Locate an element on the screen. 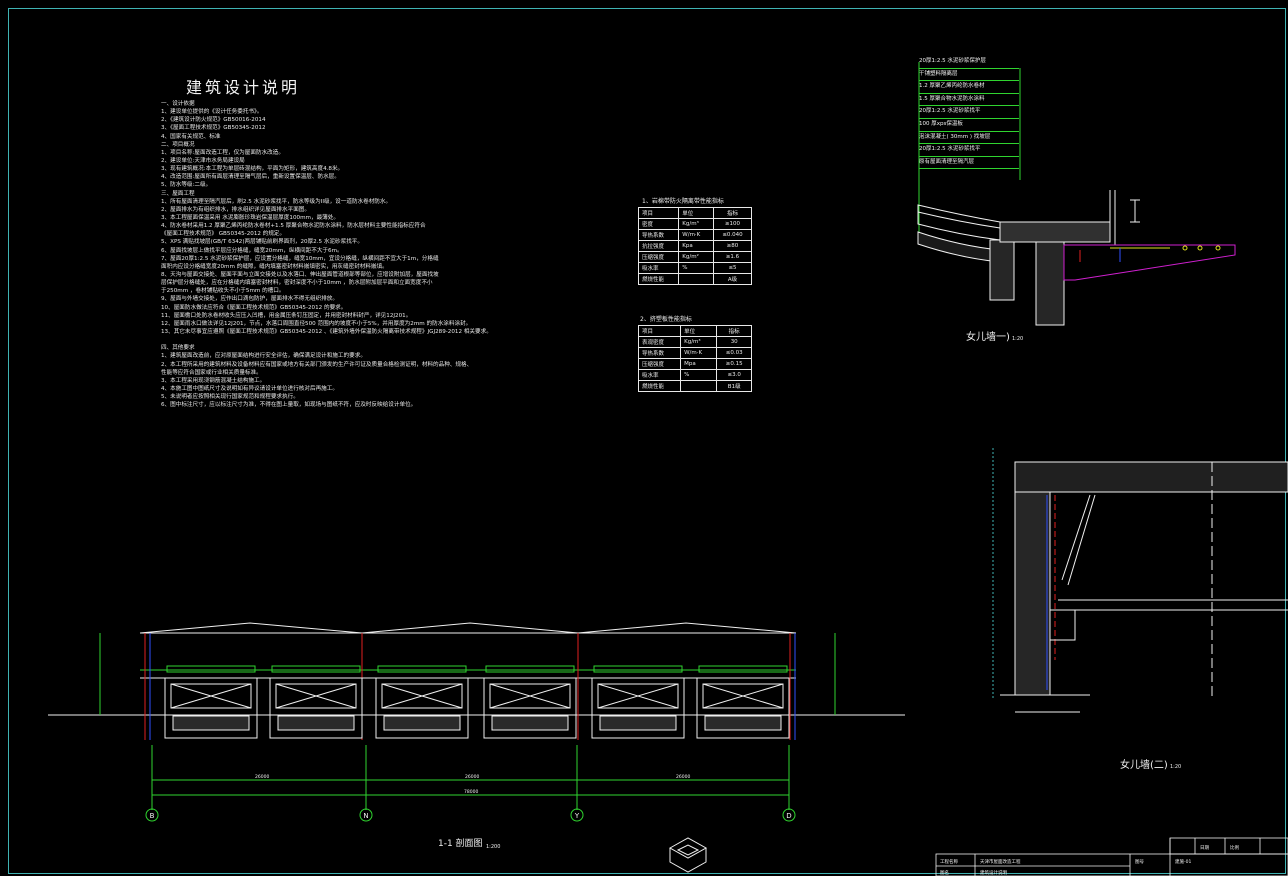 The height and width of the screenshot is (876, 1288). titleblock-cell: 比例 is located at coordinates (1234, 847).